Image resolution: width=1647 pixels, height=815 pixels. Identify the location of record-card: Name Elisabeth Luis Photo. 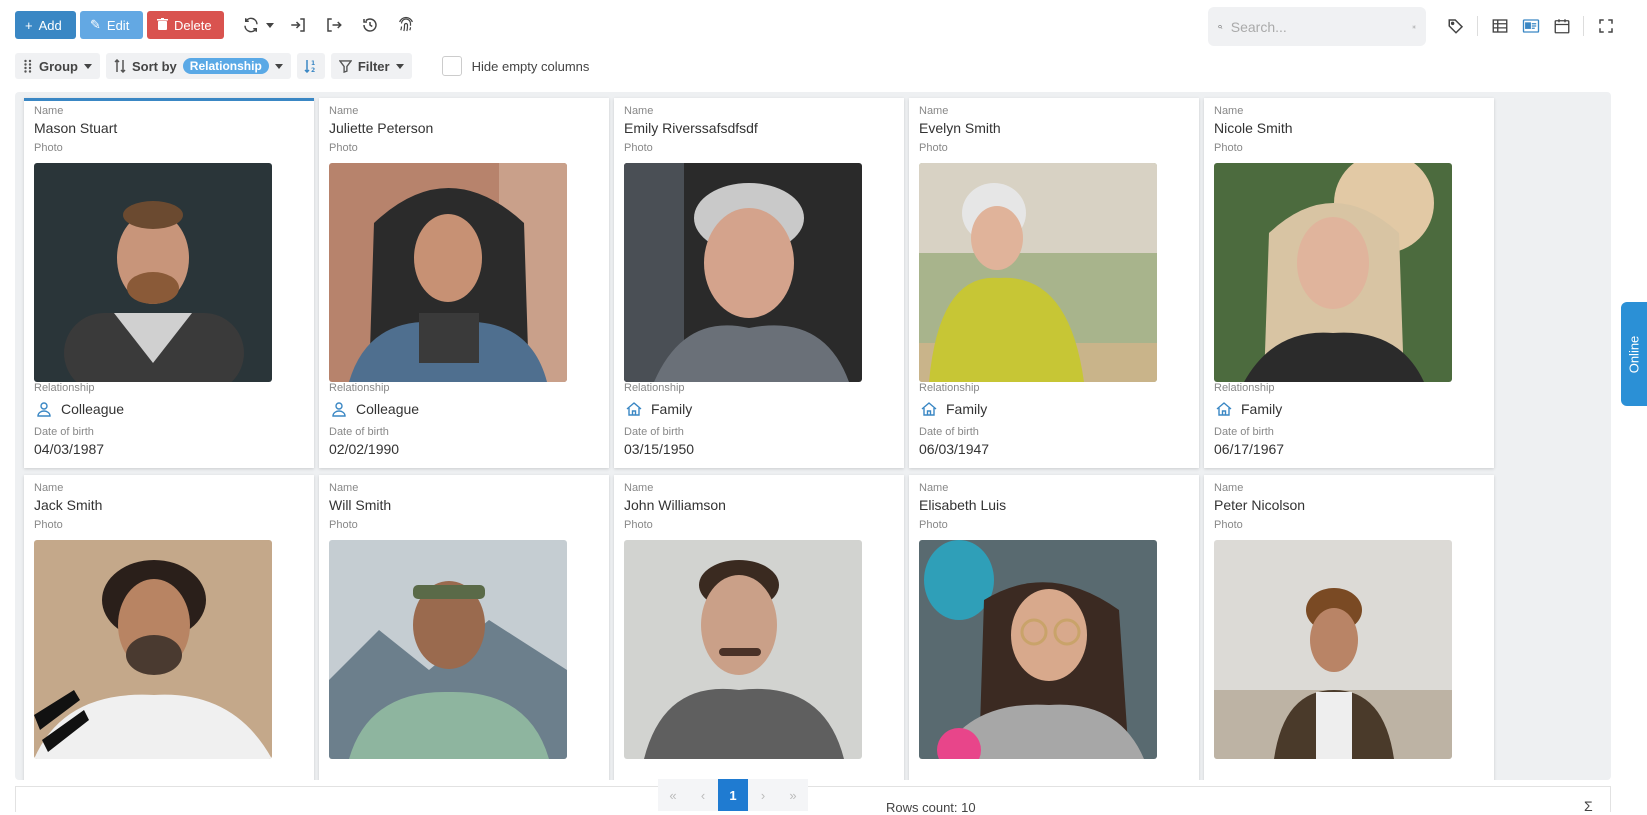
(1054, 627).